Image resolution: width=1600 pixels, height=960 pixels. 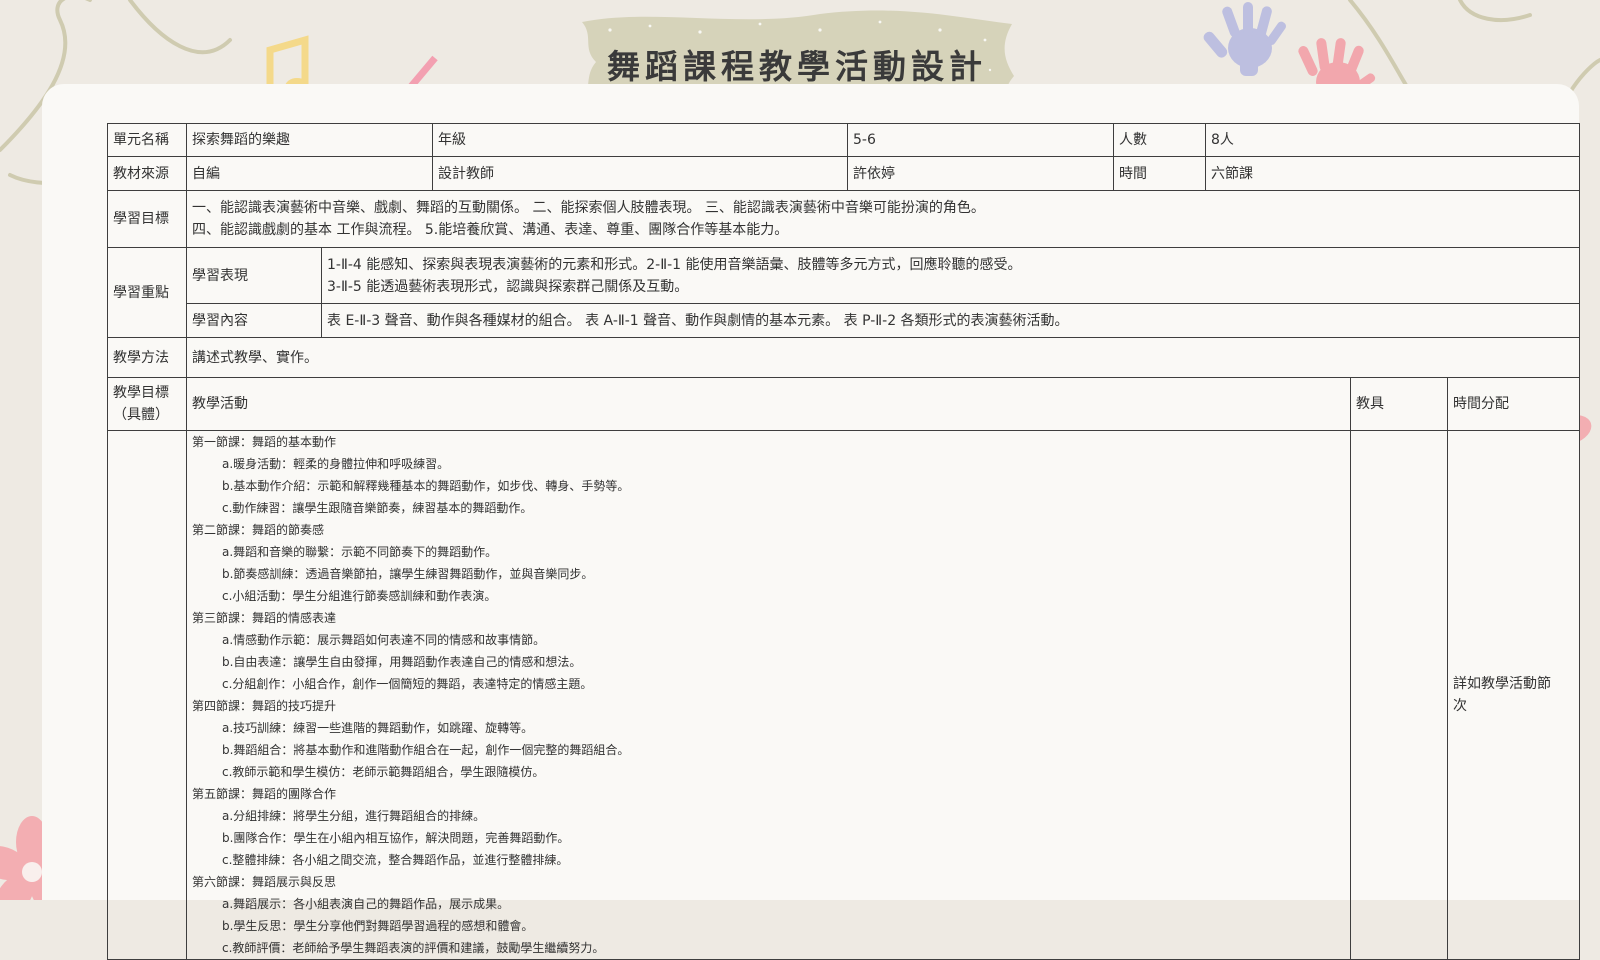 I want to click on page-title: 舞蹈課程教學活動設計, so click(x=797, y=66).